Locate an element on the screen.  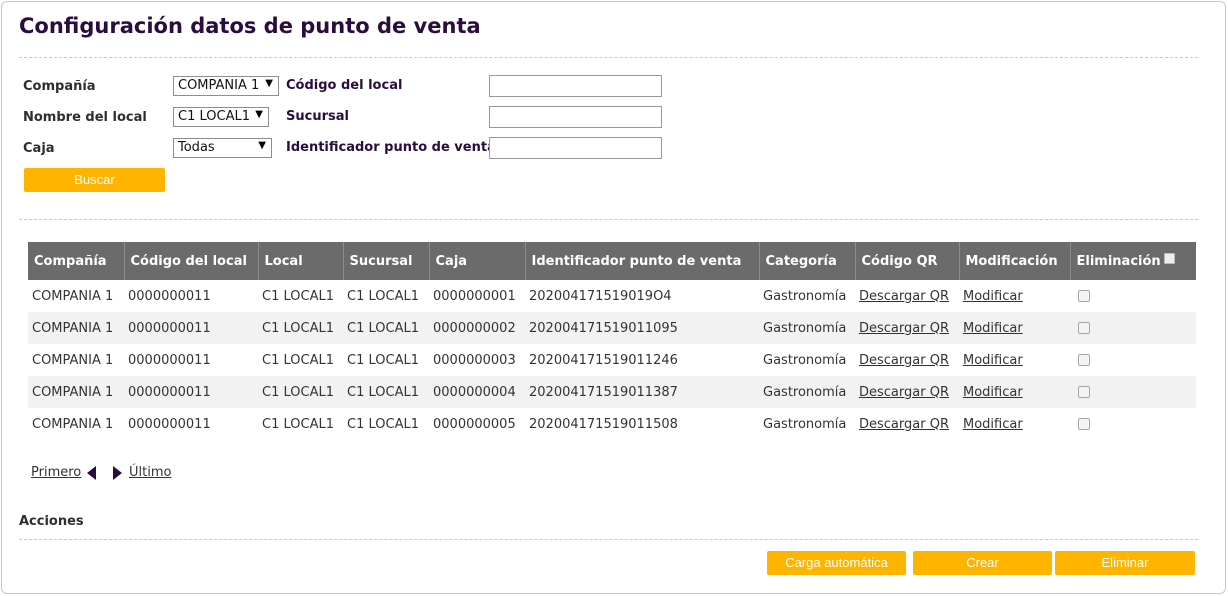
next-page-icon is located at coordinates (117, 473).